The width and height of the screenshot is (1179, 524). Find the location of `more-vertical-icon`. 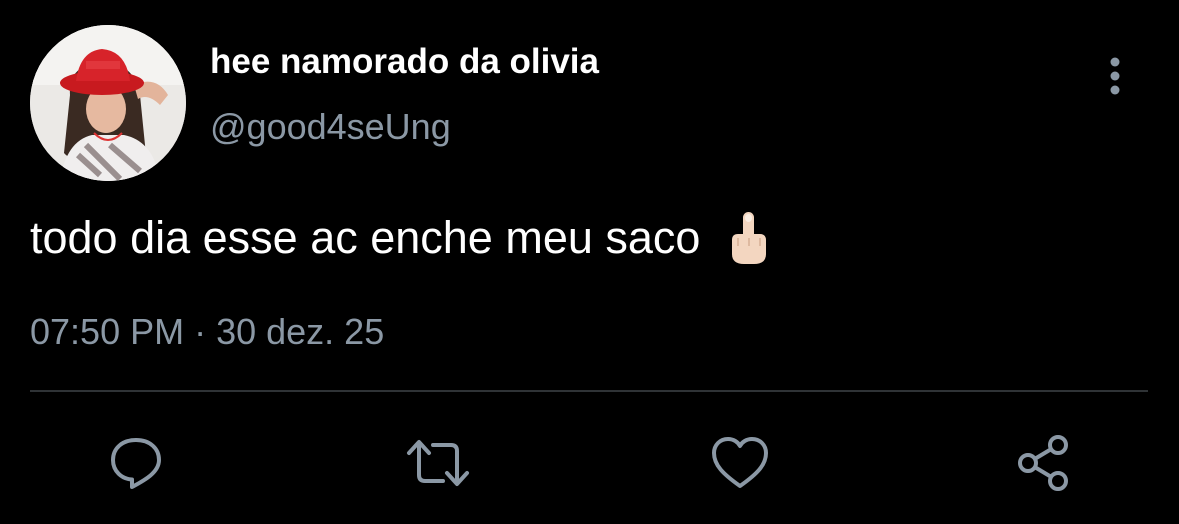

more-vertical-icon is located at coordinates (1115, 76).